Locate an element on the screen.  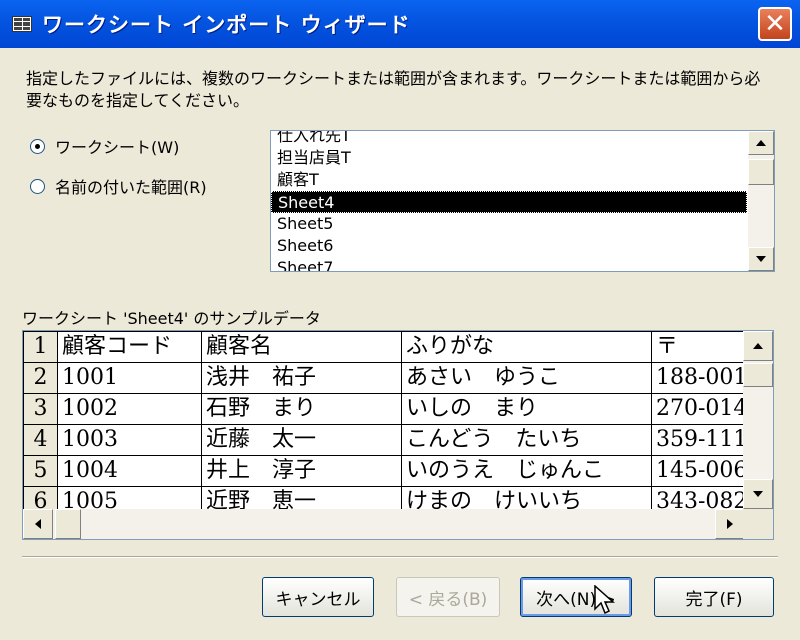
grid-scroll-left-button is located at coordinates (38, 524).